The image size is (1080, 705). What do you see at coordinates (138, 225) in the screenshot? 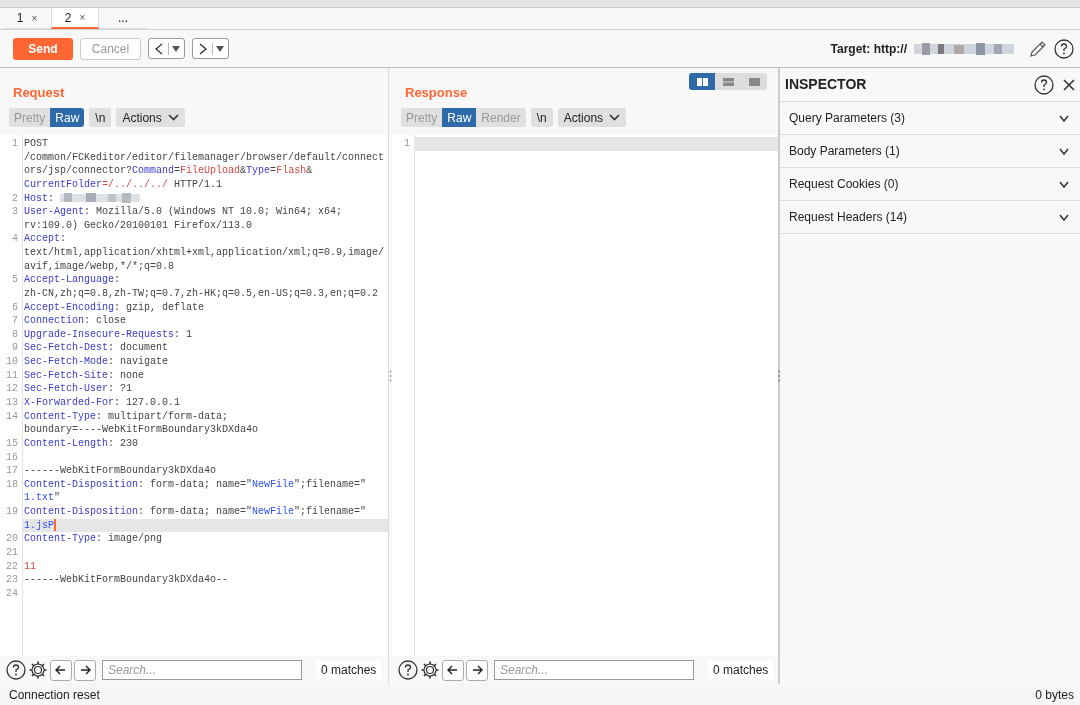
I see `code-line: rv:109.0) Gecko/20100101 Firefox/113.0` at bounding box center [138, 225].